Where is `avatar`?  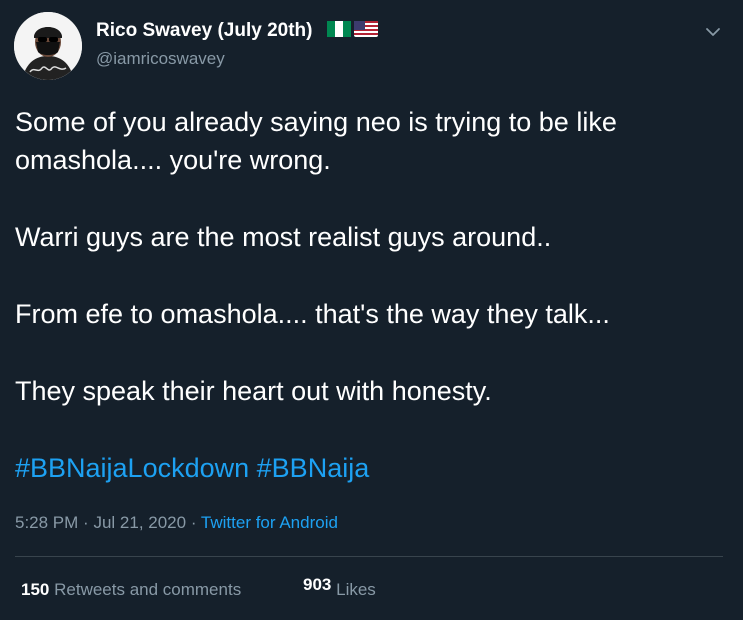
avatar is located at coordinates (48, 46).